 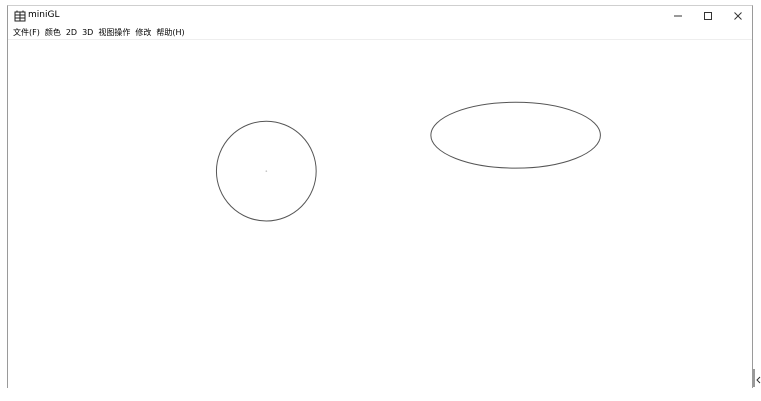 I want to click on drawn-ellipse, so click(x=515, y=135).